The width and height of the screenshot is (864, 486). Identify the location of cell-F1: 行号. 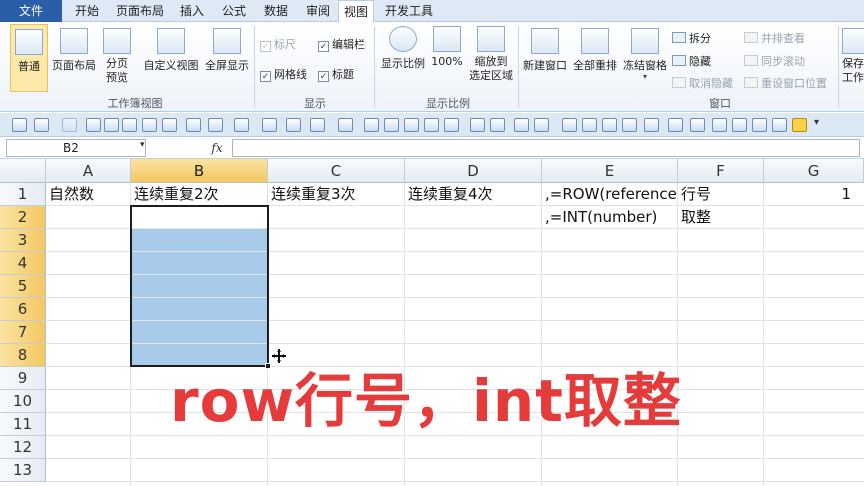
(721, 194).